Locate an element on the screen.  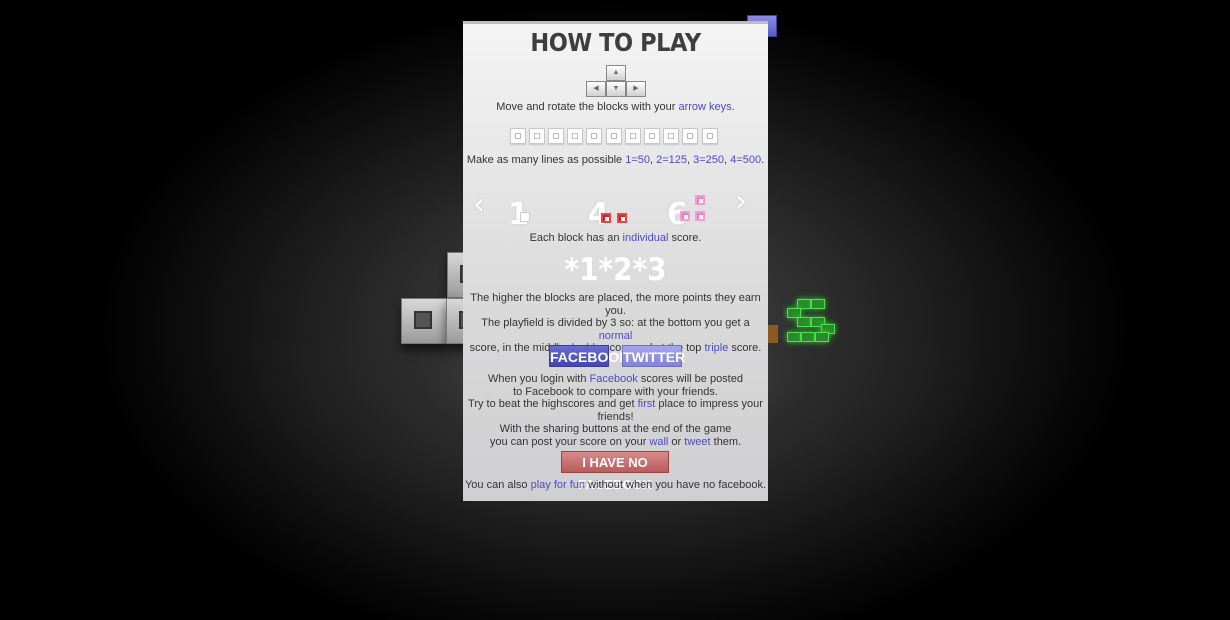
arrow-keys-highlight: arrow keys is located at coordinates (705, 107).